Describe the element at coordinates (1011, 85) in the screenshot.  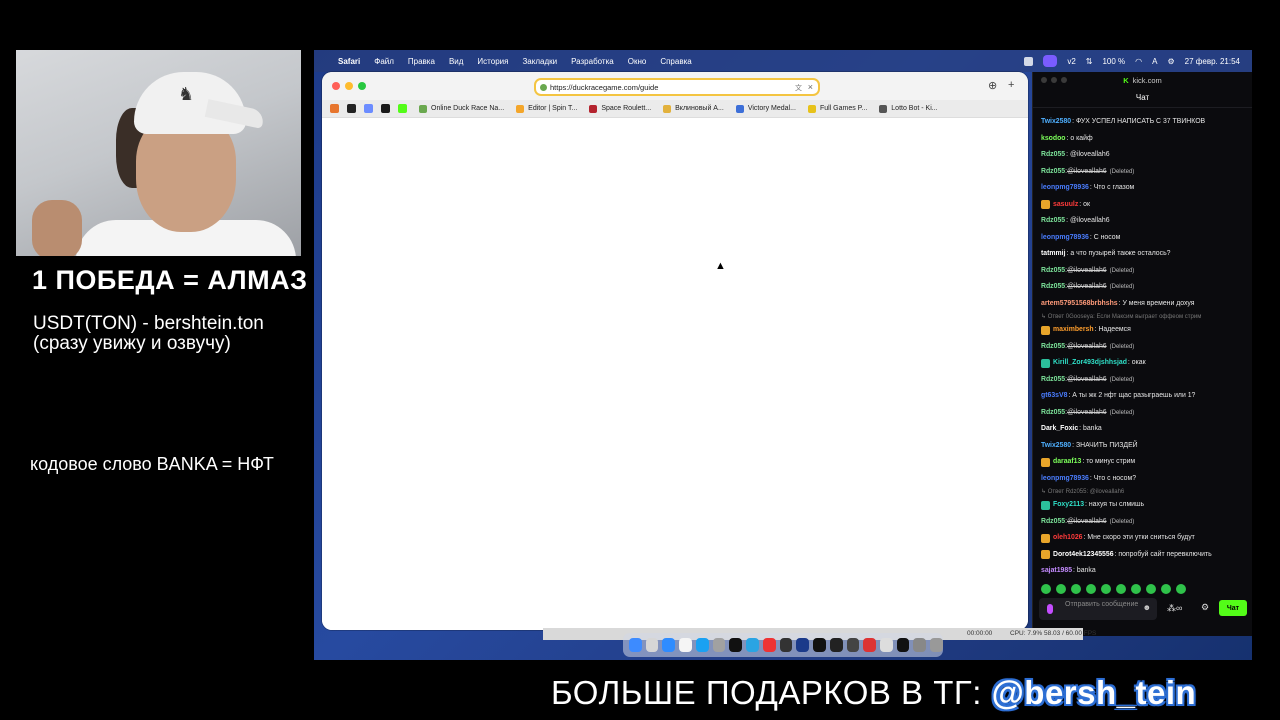
I see `new-tab-icon: +` at that location.